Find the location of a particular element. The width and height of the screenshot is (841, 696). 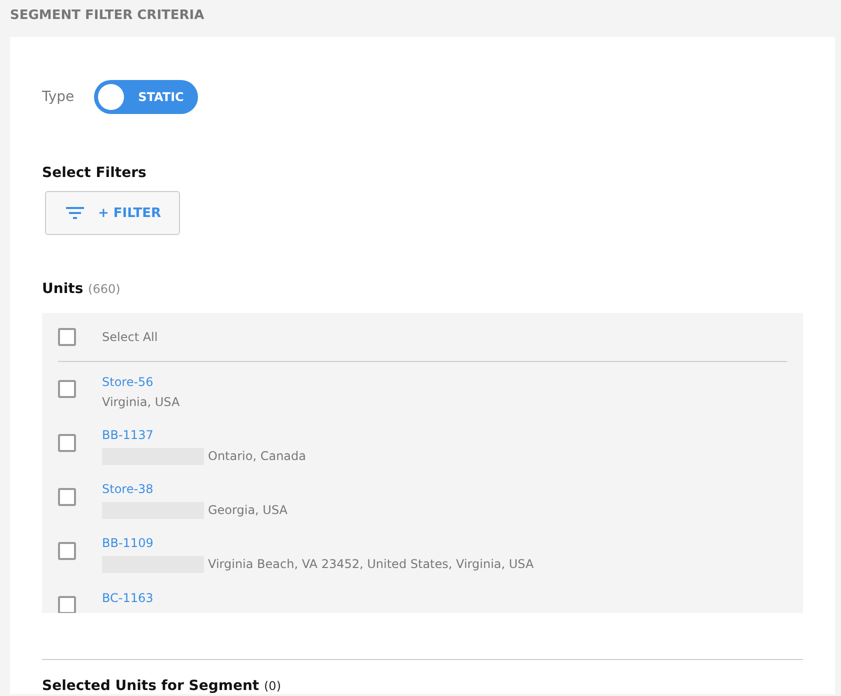

unit-address: Virginia, USA is located at coordinates (141, 402).